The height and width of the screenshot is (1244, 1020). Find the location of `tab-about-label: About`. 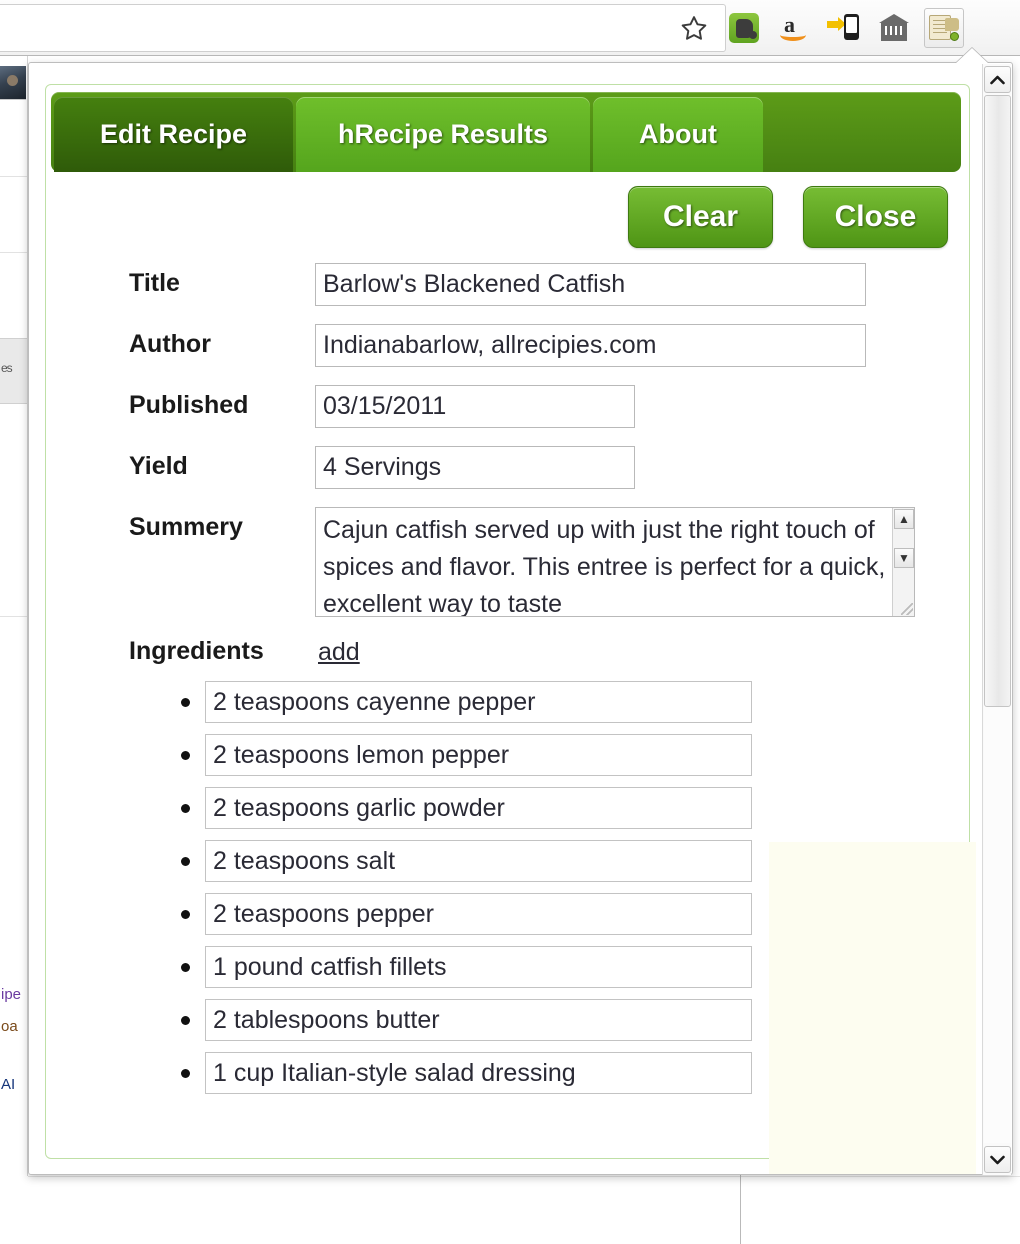

tab-about-label: About is located at coordinates (678, 134).